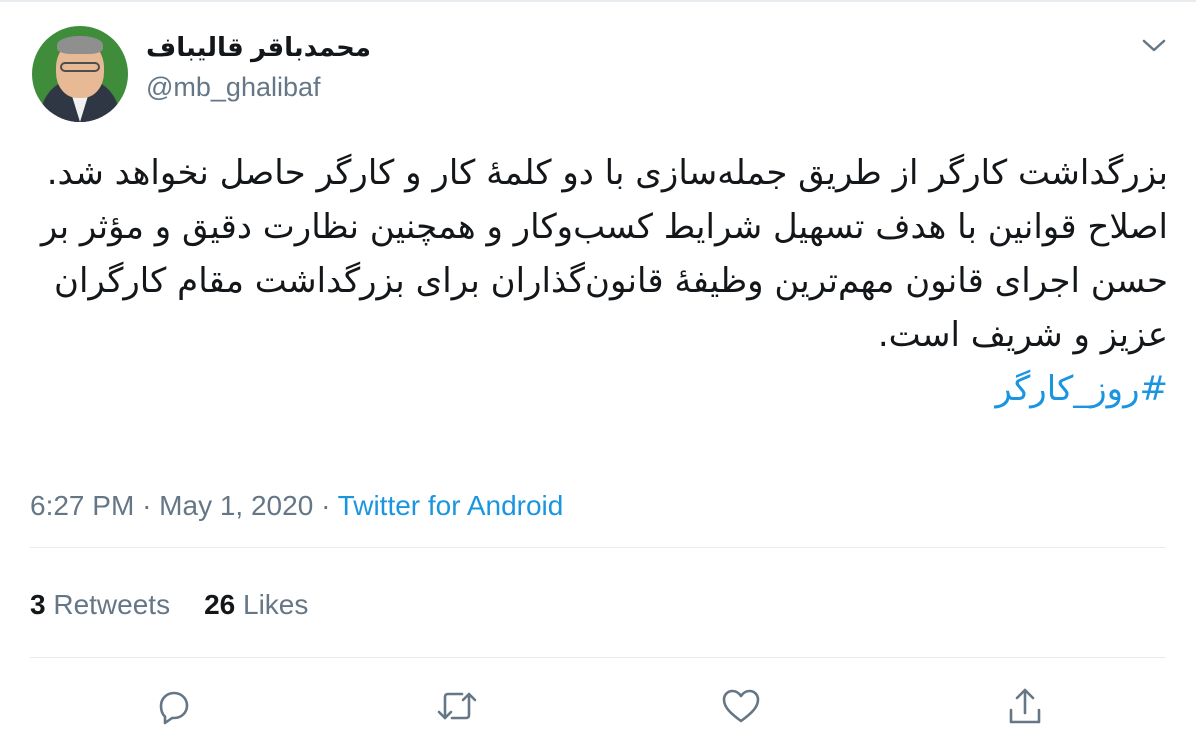 The image size is (1196, 754). I want to click on reply-icon, so click(173, 706).